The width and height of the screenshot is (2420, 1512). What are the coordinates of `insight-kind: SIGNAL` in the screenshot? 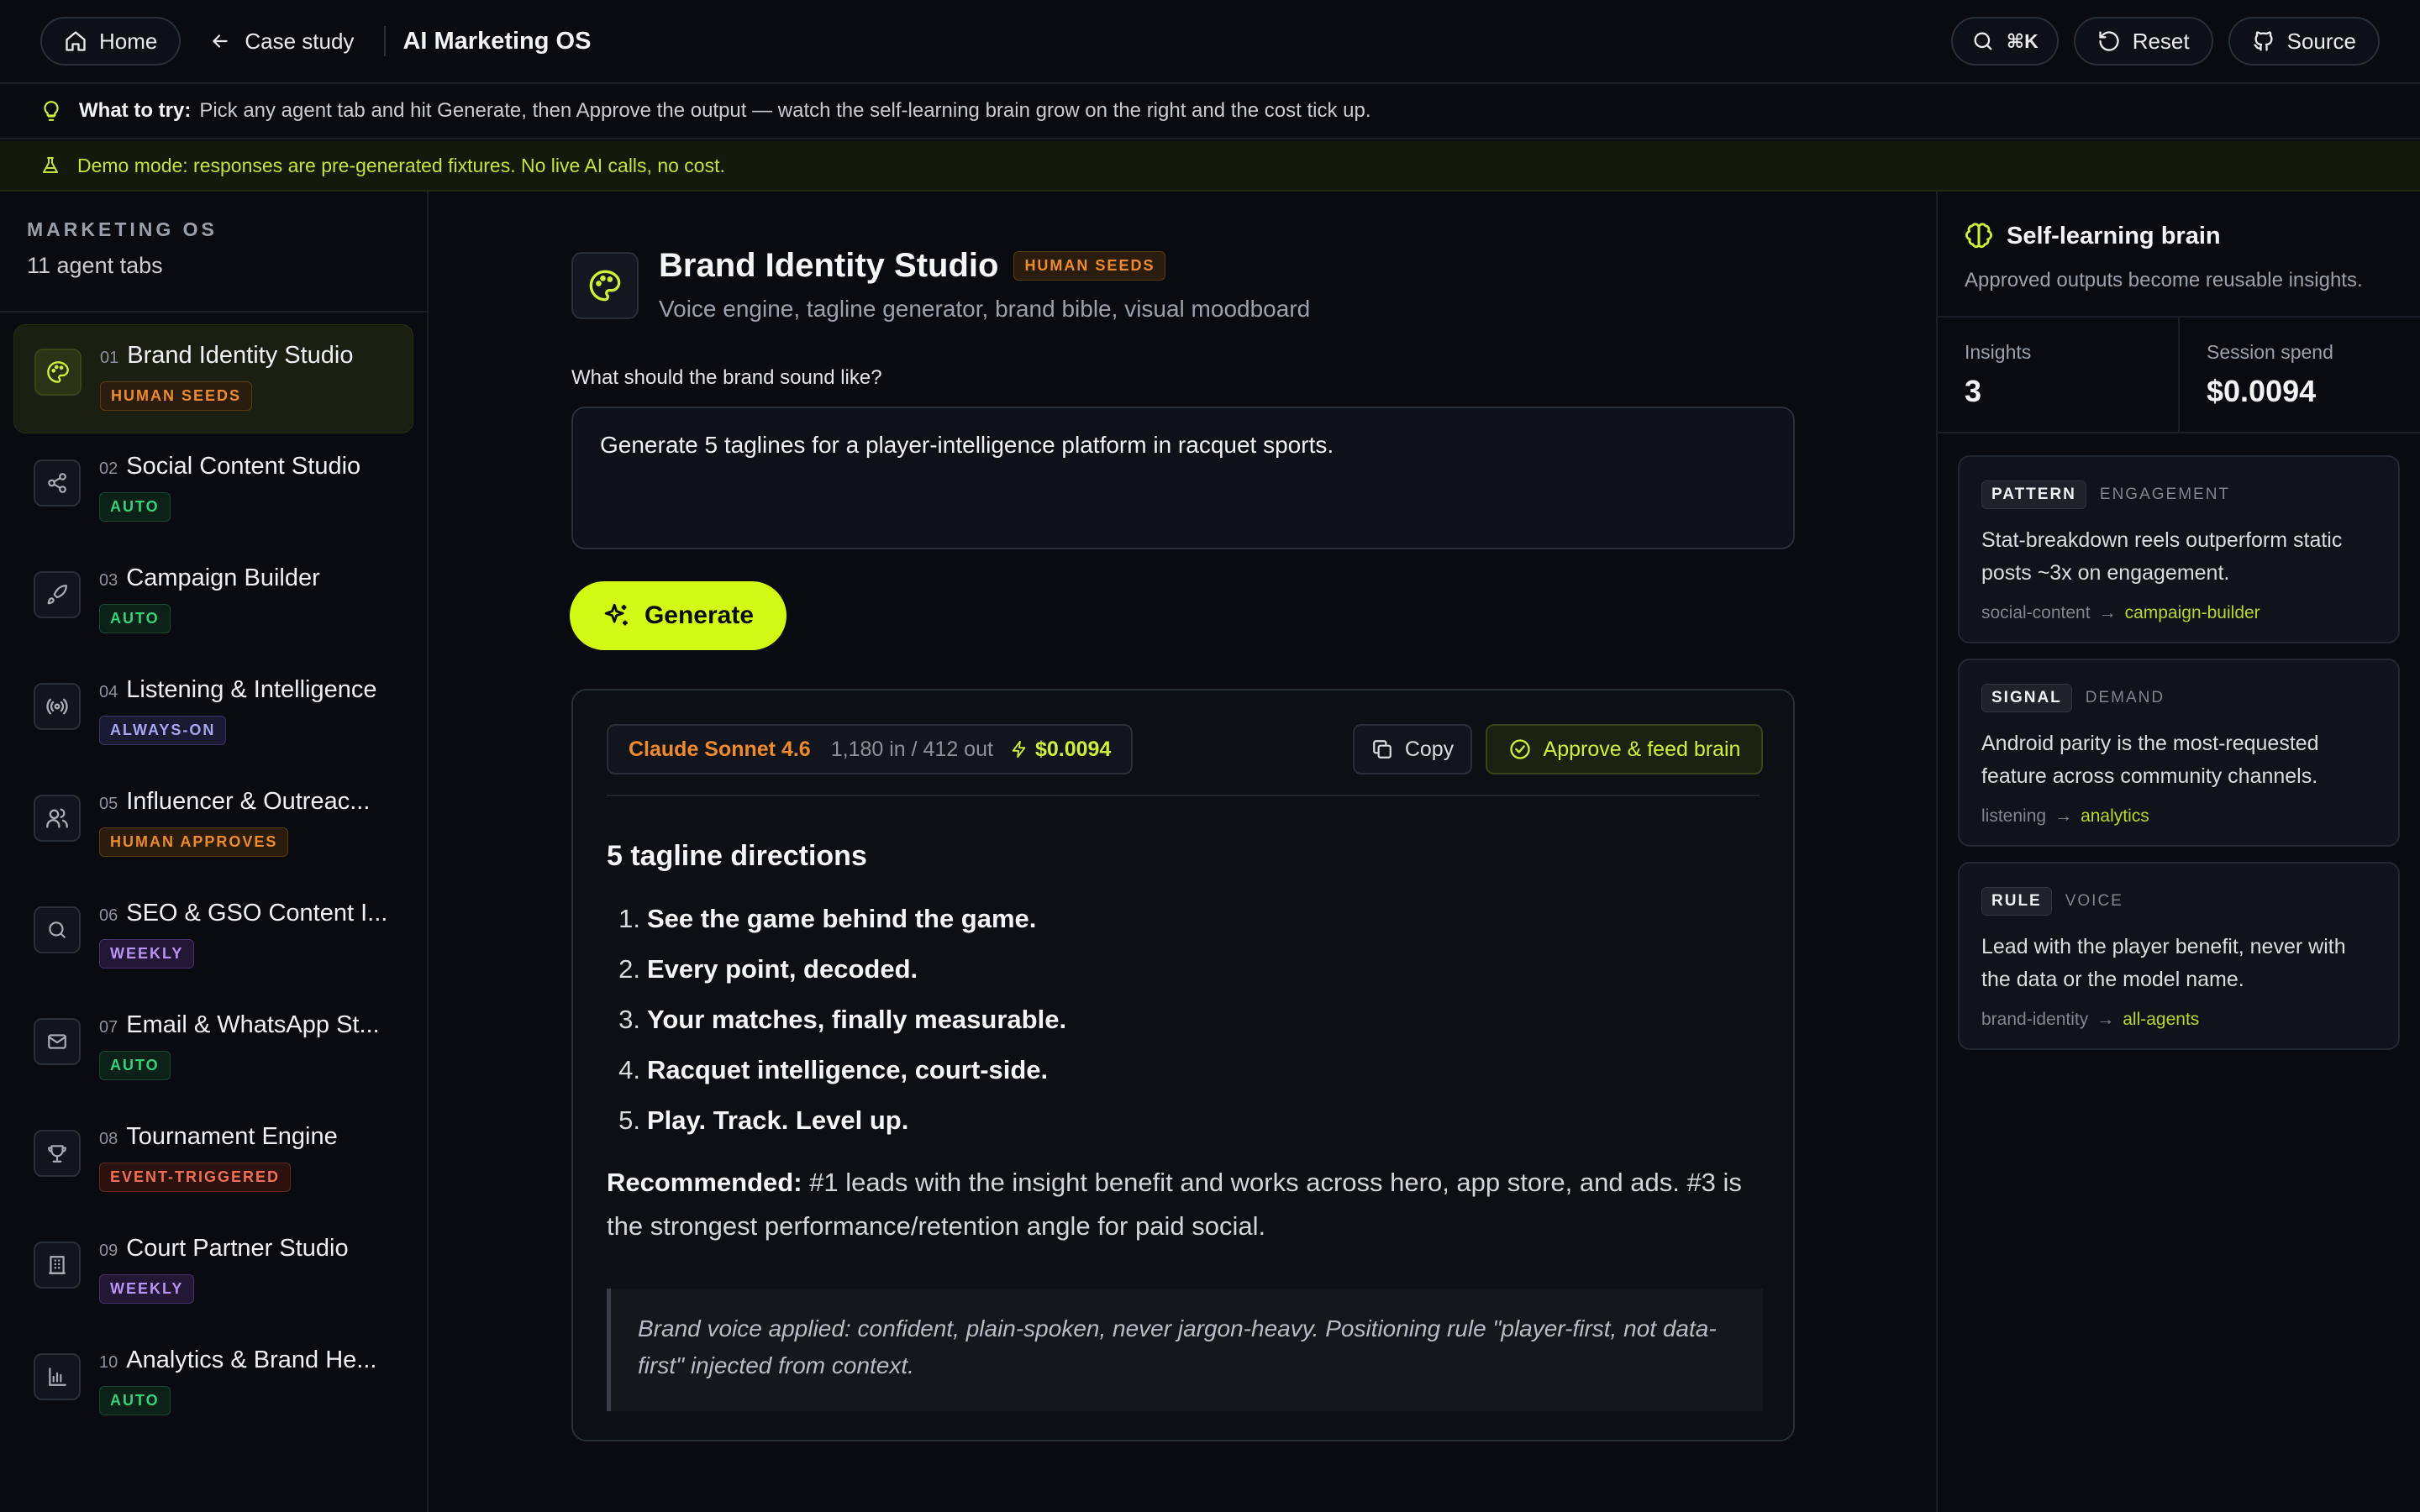 It's located at (2027, 698).